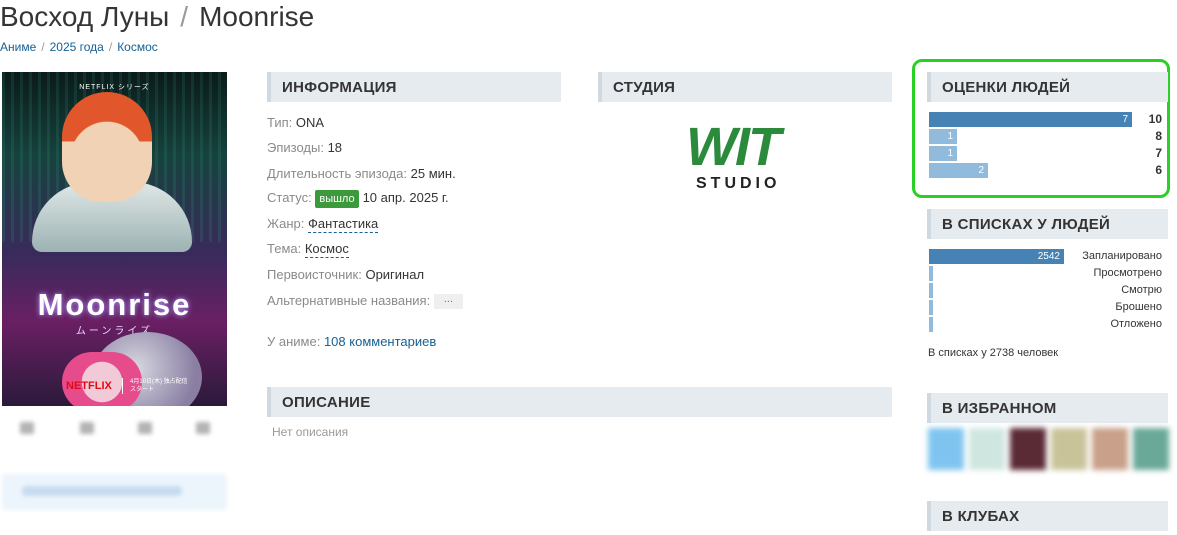  I want to click on info-status: Статус: вышло 10 апр. 2025 г., so click(358, 199).